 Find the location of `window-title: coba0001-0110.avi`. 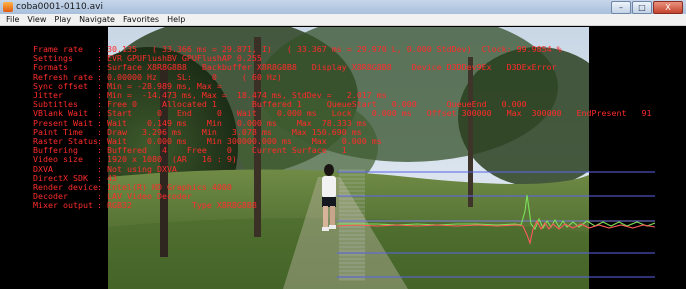

window-title: coba0001-0110.avi is located at coordinates (59, 7).